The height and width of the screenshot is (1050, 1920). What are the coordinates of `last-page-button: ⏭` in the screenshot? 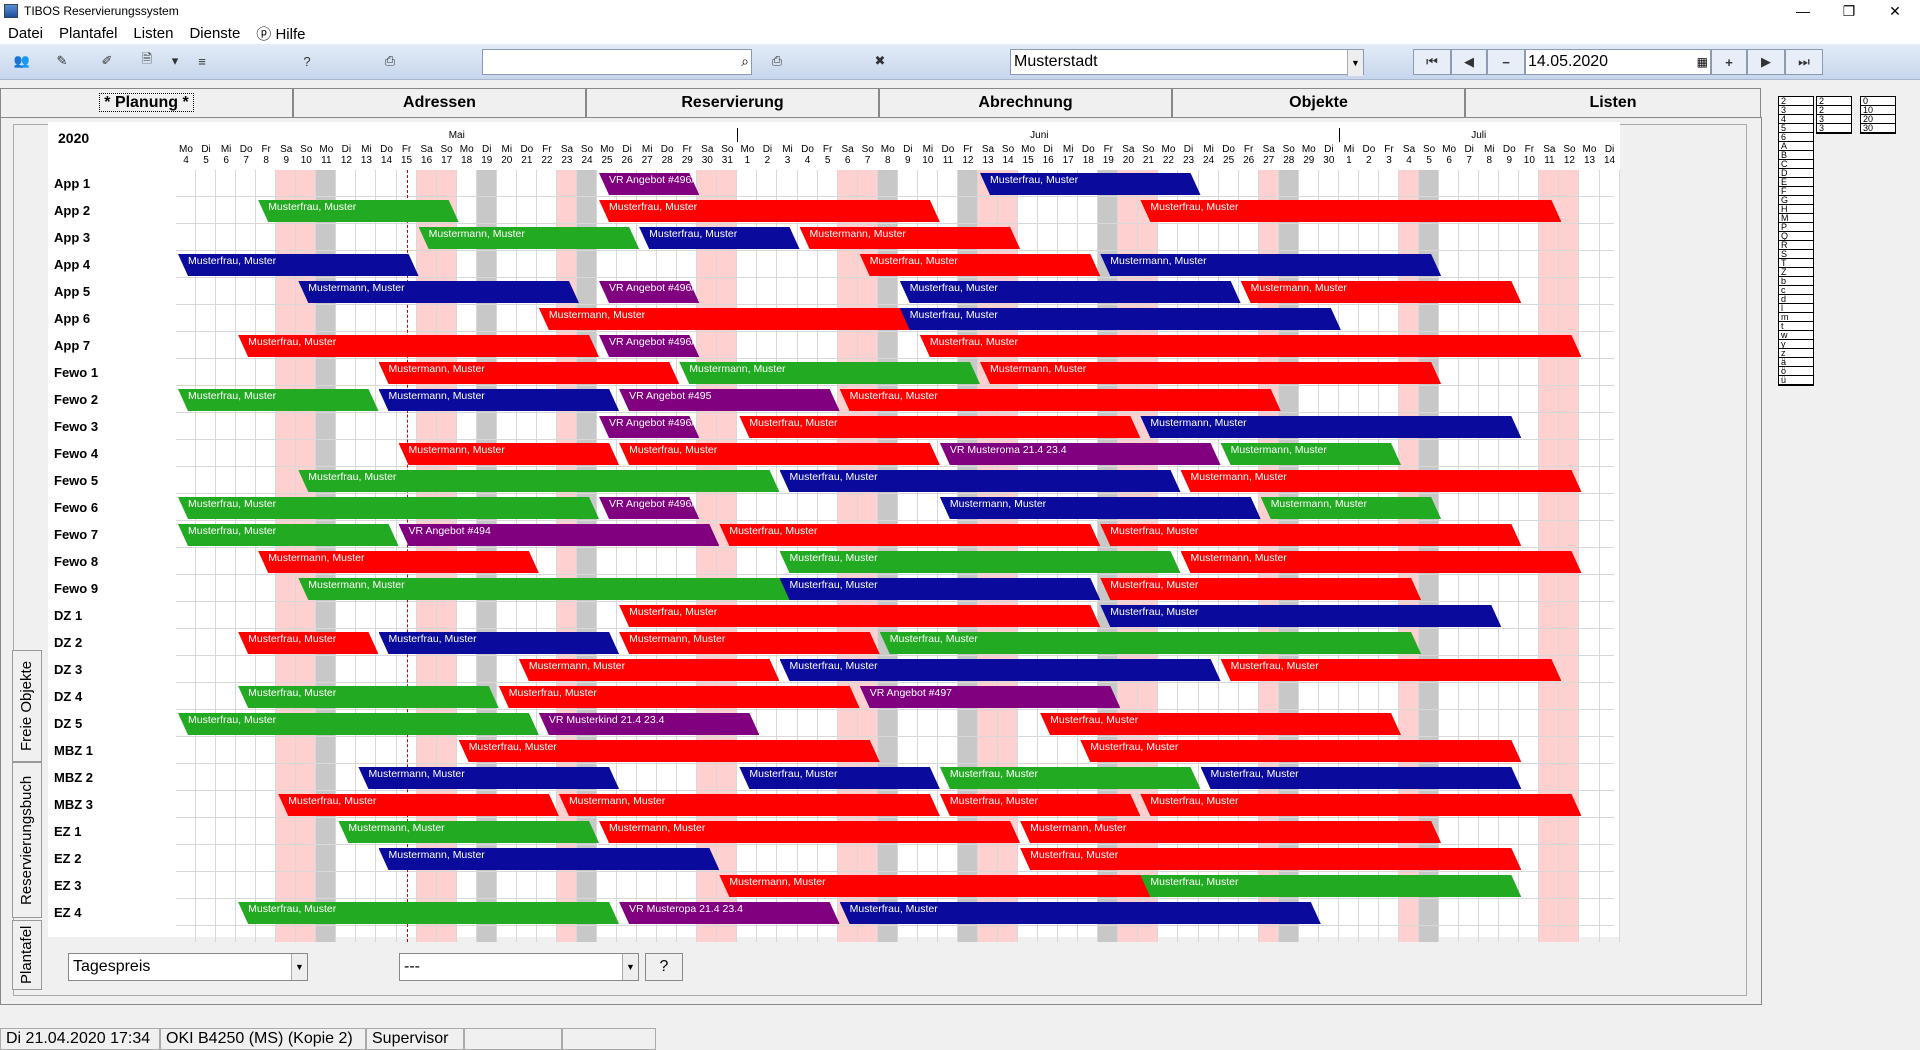 It's located at (1804, 62).